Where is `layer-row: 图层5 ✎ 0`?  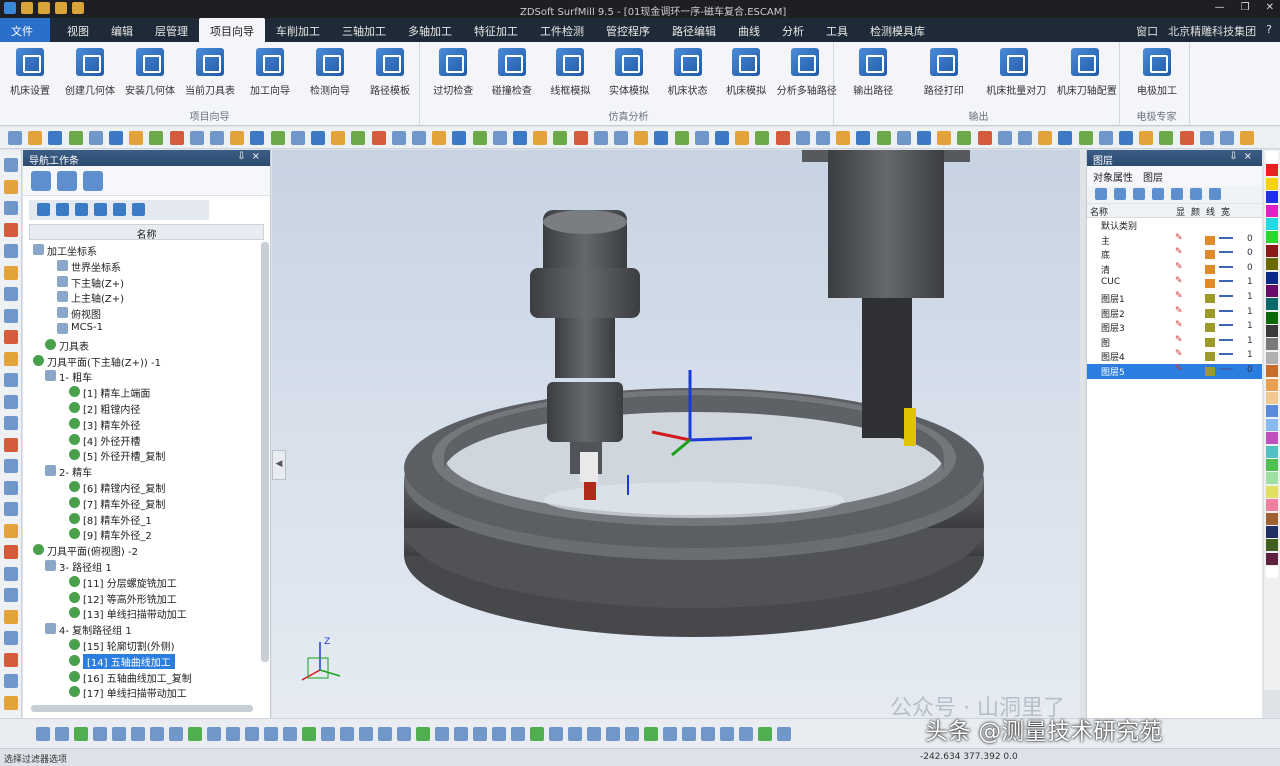 layer-row: 图层5 ✎ 0 is located at coordinates (1174, 371).